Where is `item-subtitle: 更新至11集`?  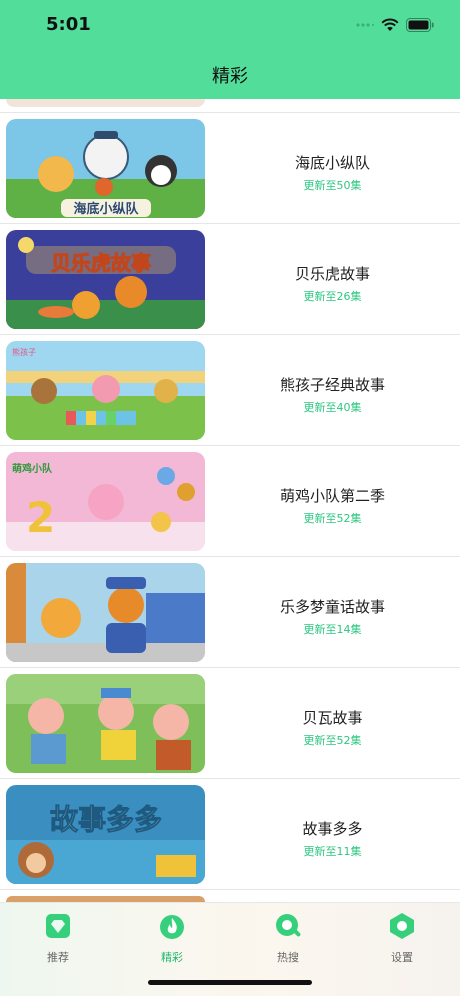
item-subtitle: 更新至11集 is located at coordinates (332, 851).